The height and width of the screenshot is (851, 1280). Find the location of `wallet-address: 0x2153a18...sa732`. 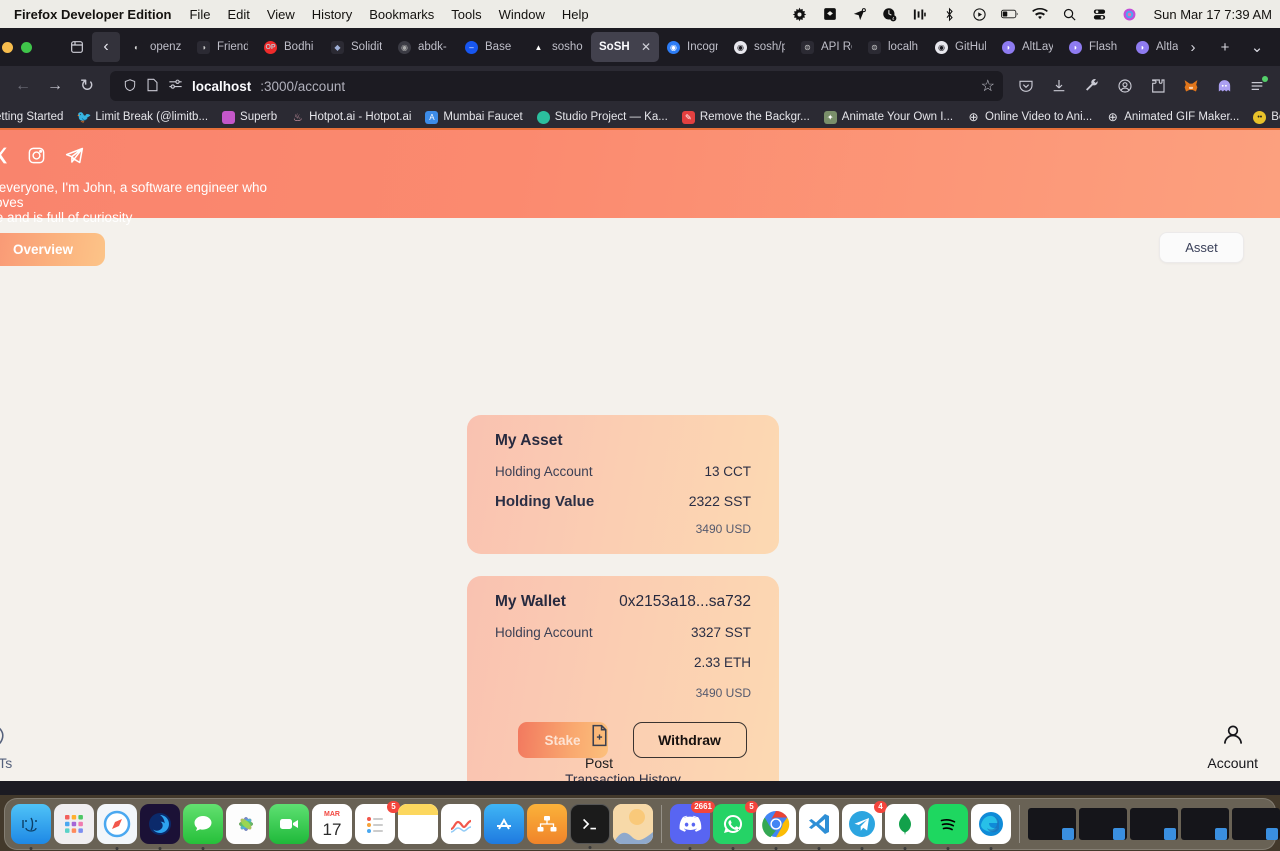

wallet-address: 0x2153a18...sa732 is located at coordinates (685, 602).